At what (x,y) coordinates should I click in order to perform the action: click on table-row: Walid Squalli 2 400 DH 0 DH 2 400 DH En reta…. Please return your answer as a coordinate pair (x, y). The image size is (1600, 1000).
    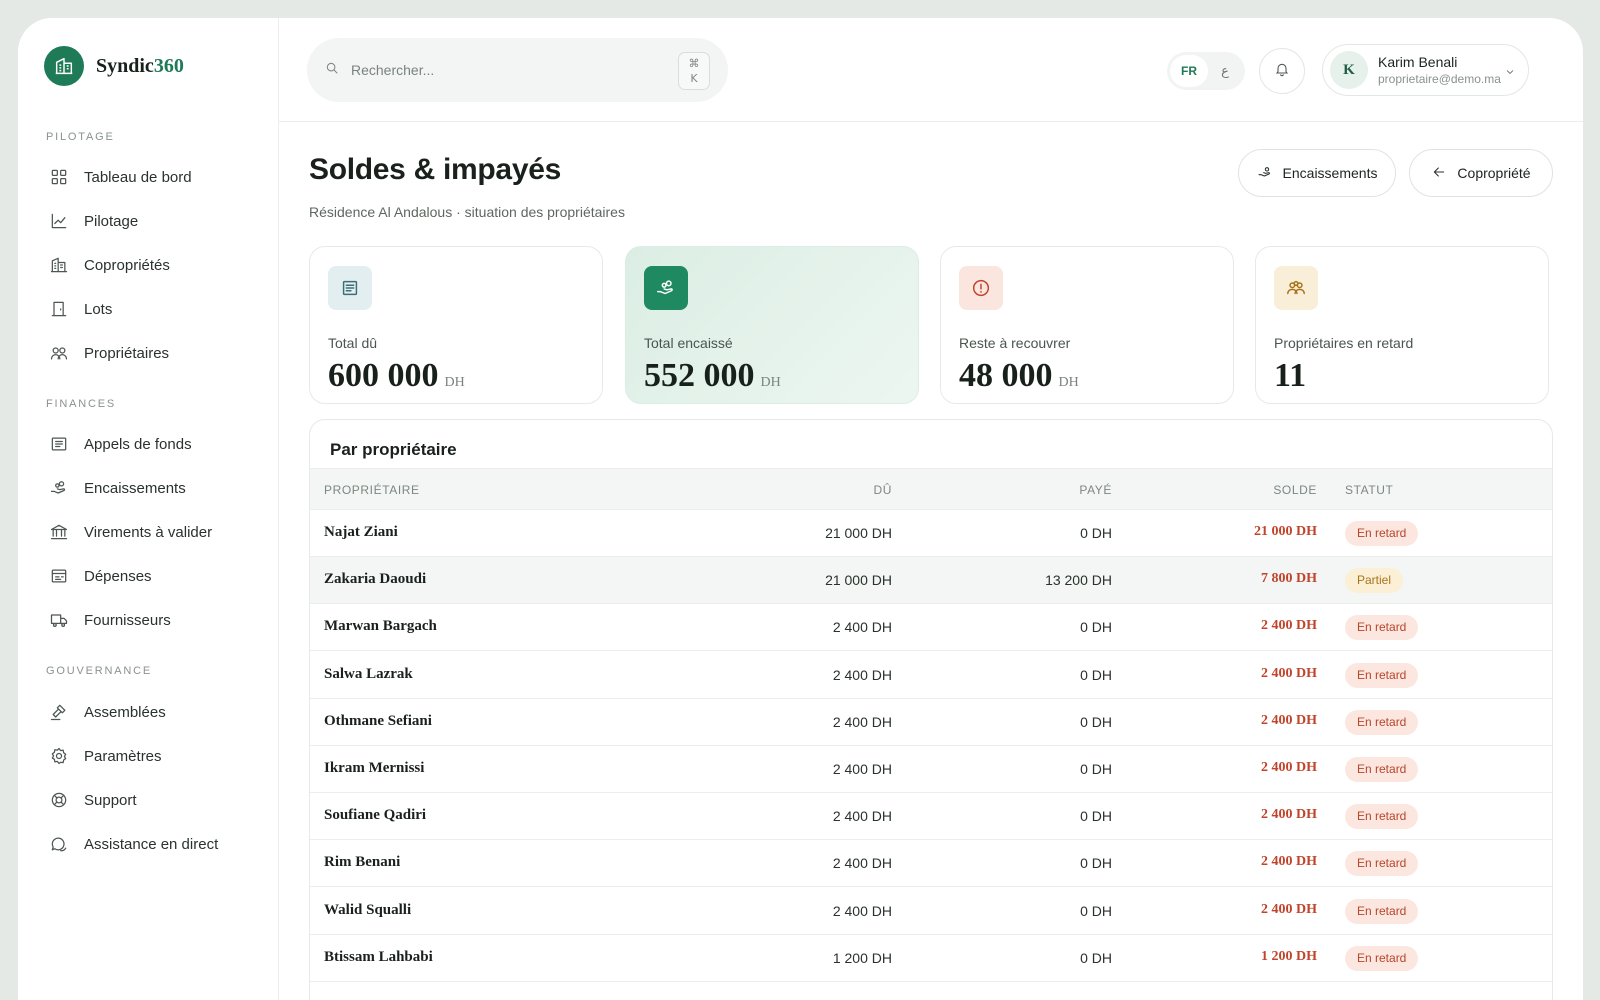
    Looking at the image, I should click on (931, 911).